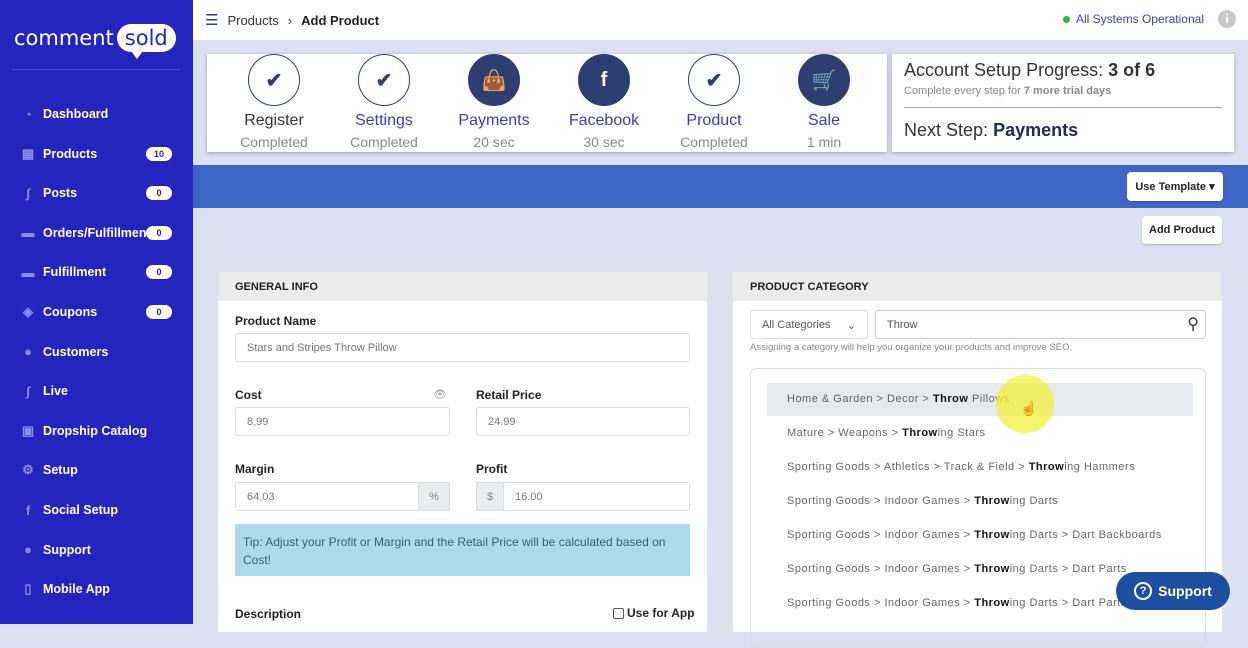 The height and width of the screenshot is (648, 1248). I want to click on next-step-label: Next Step:, so click(946, 130).